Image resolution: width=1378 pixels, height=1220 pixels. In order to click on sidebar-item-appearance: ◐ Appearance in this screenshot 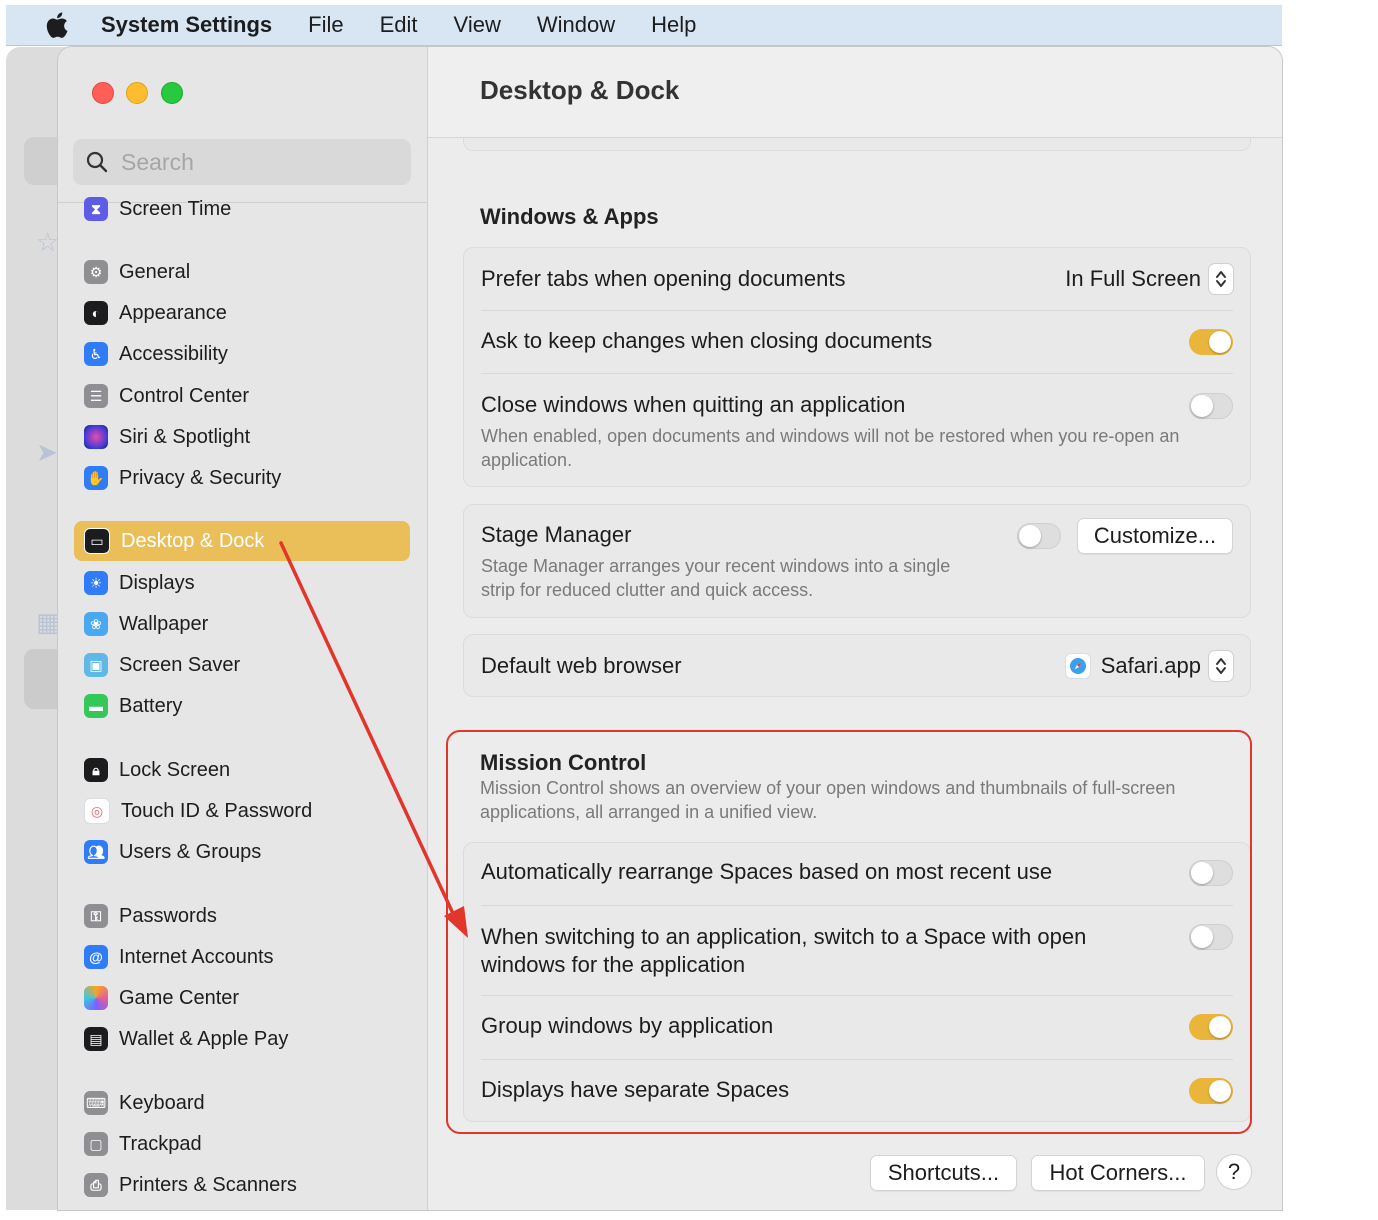, I will do `click(242, 313)`.